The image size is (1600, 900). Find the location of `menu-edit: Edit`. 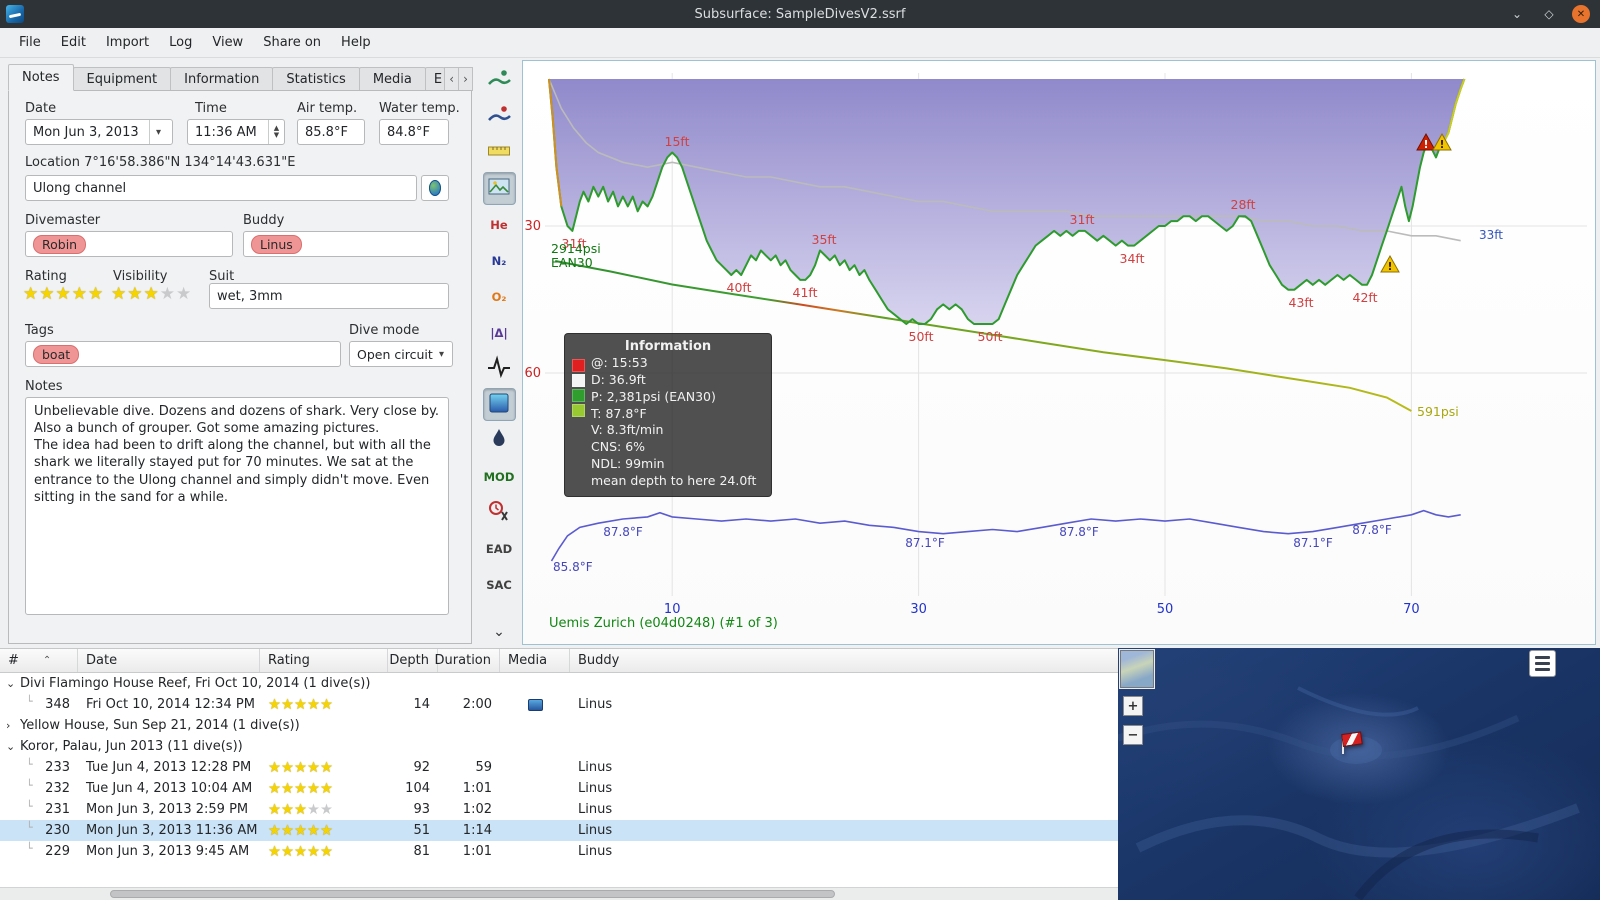

menu-edit: Edit is located at coordinates (73, 42).